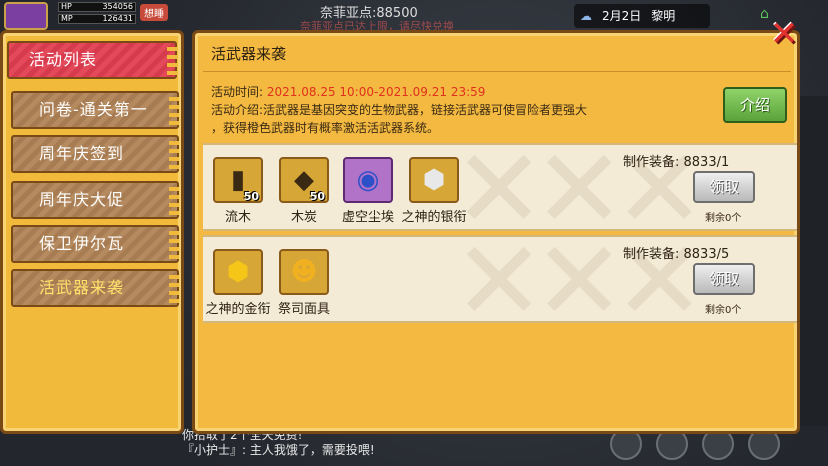 This screenshot has width=828, height=466. Describe the element at coordinates (82, 287) in the screenshot. I see `tab-label: 活武器来袭` at that location.